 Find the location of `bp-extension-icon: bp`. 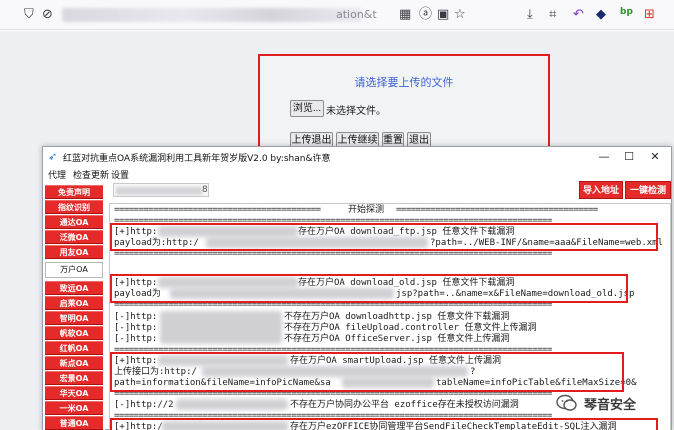

bp-extension-icon: bp is located at coordinates (626, 12).